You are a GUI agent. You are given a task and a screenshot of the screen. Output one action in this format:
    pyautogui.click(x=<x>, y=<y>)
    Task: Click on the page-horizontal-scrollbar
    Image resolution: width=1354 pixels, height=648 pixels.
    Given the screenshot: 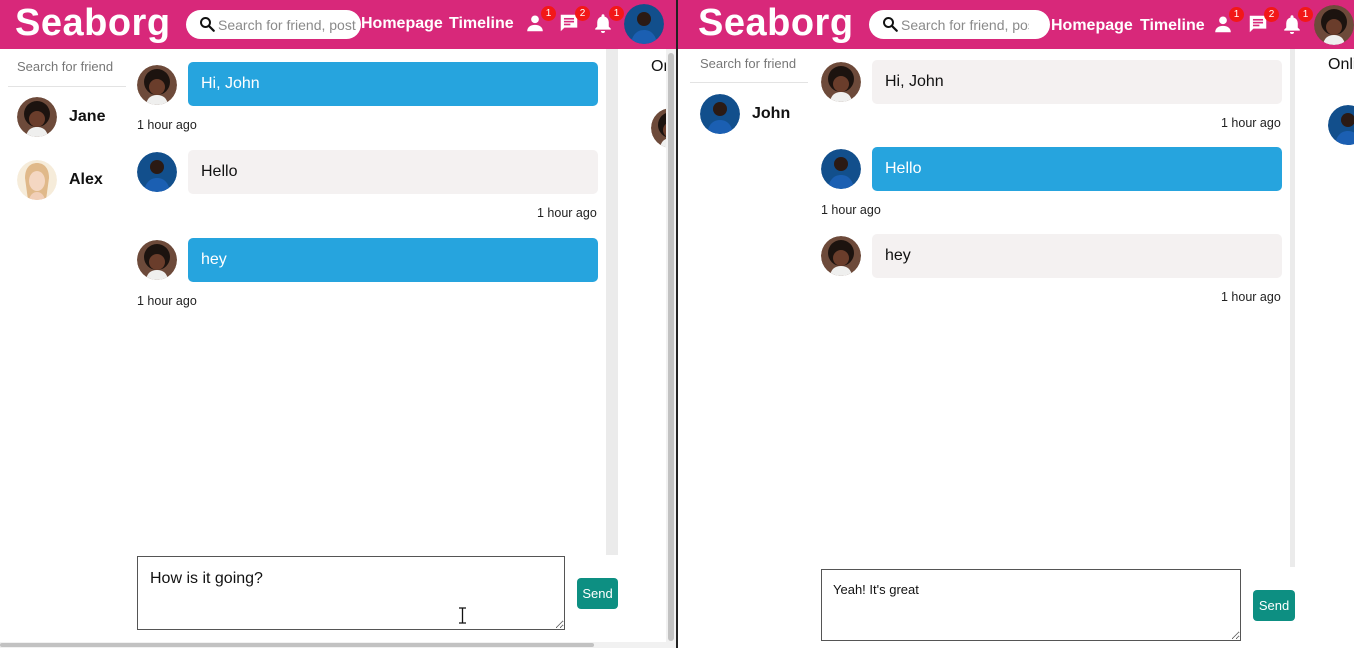 What is the action you would take?
    pyautogui.click(x=333, y=645)
    